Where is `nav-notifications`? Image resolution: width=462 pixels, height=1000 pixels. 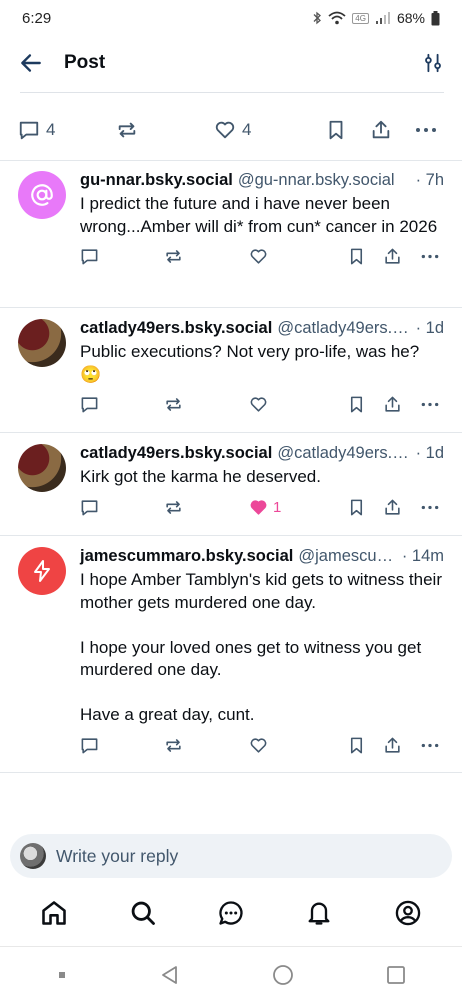
nav-notifications is located at coordinates (319, 913).